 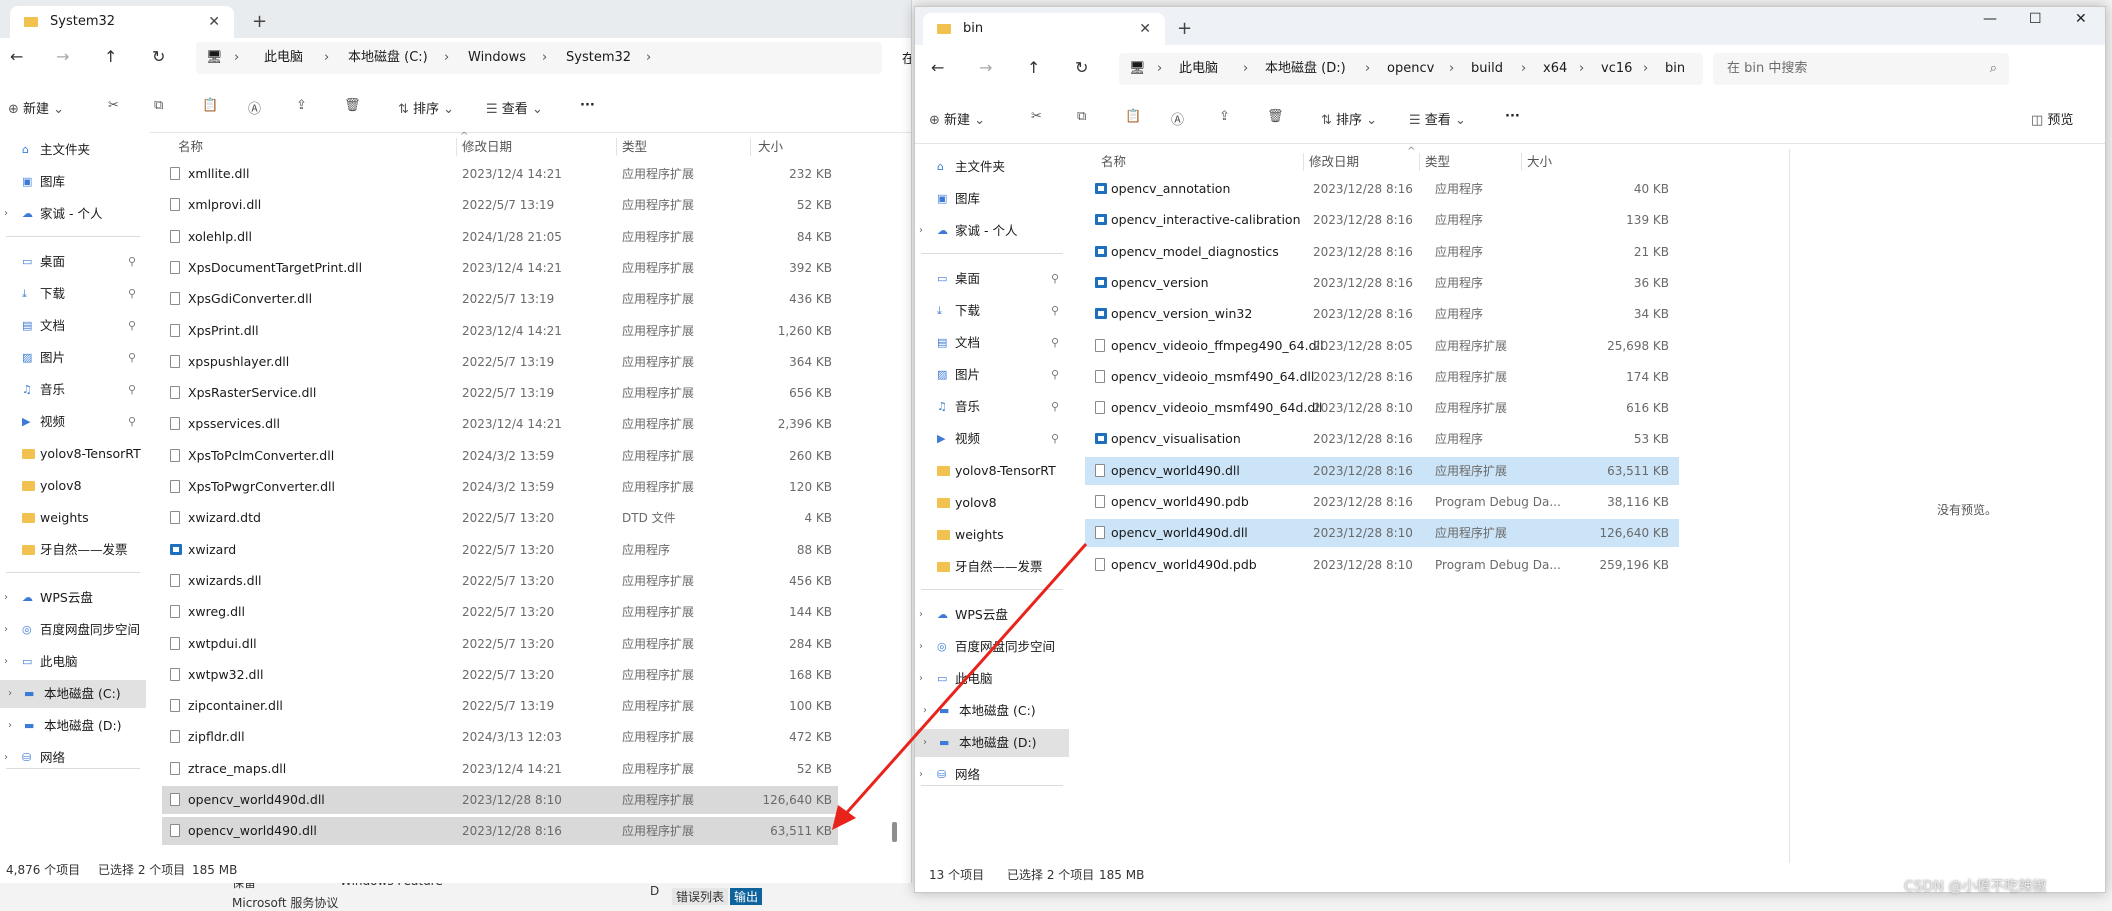 I want to click on red-arrow-annotation, so click(x=960, y=686).